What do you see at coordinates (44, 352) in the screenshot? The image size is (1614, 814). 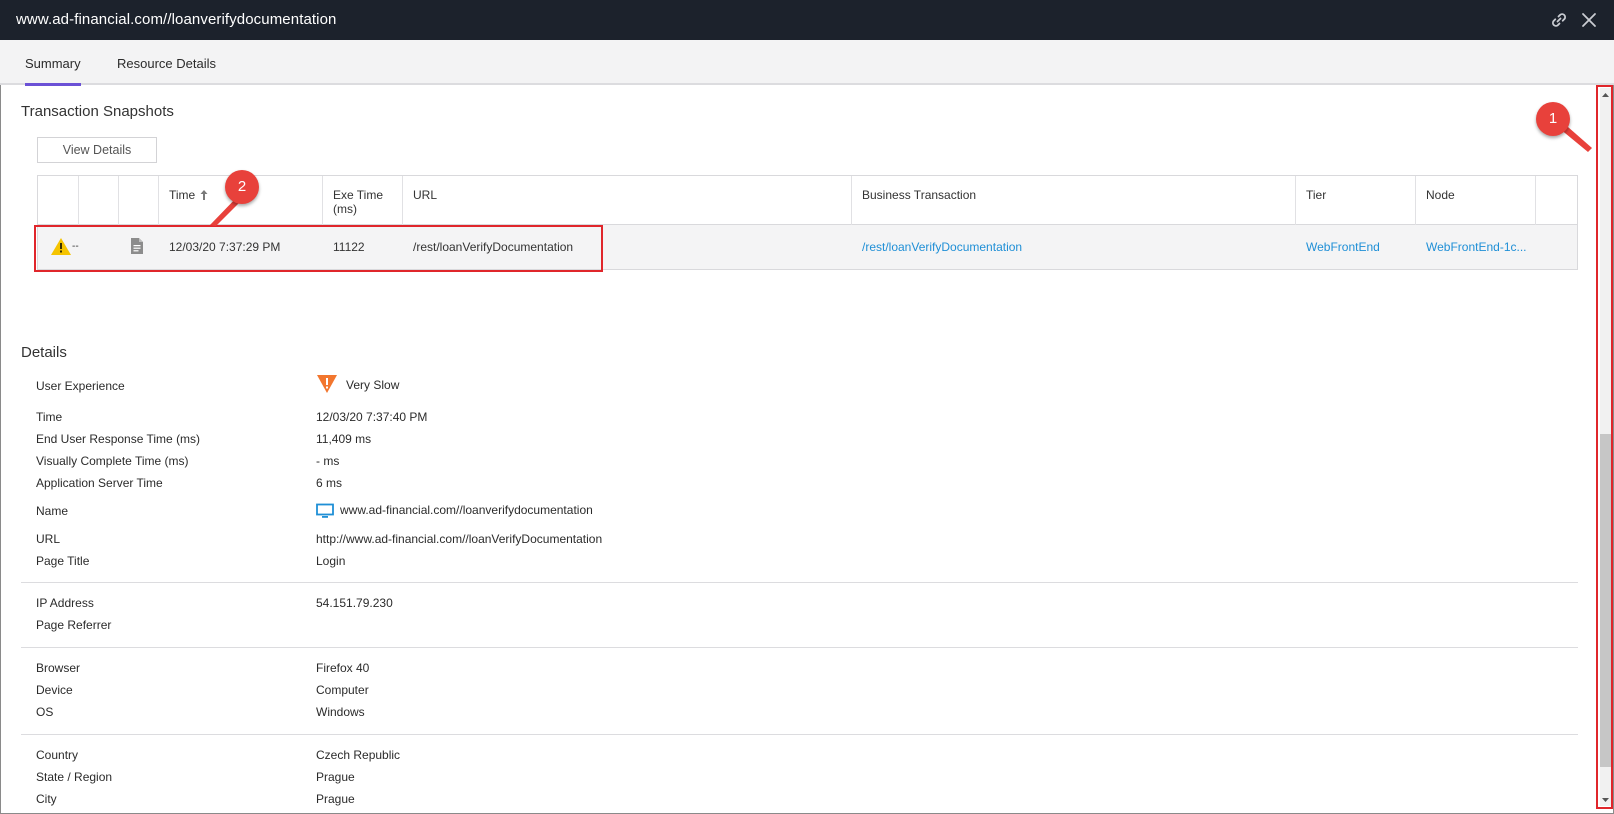 I see `details-heading: Details` at bounding box center [44, 352].